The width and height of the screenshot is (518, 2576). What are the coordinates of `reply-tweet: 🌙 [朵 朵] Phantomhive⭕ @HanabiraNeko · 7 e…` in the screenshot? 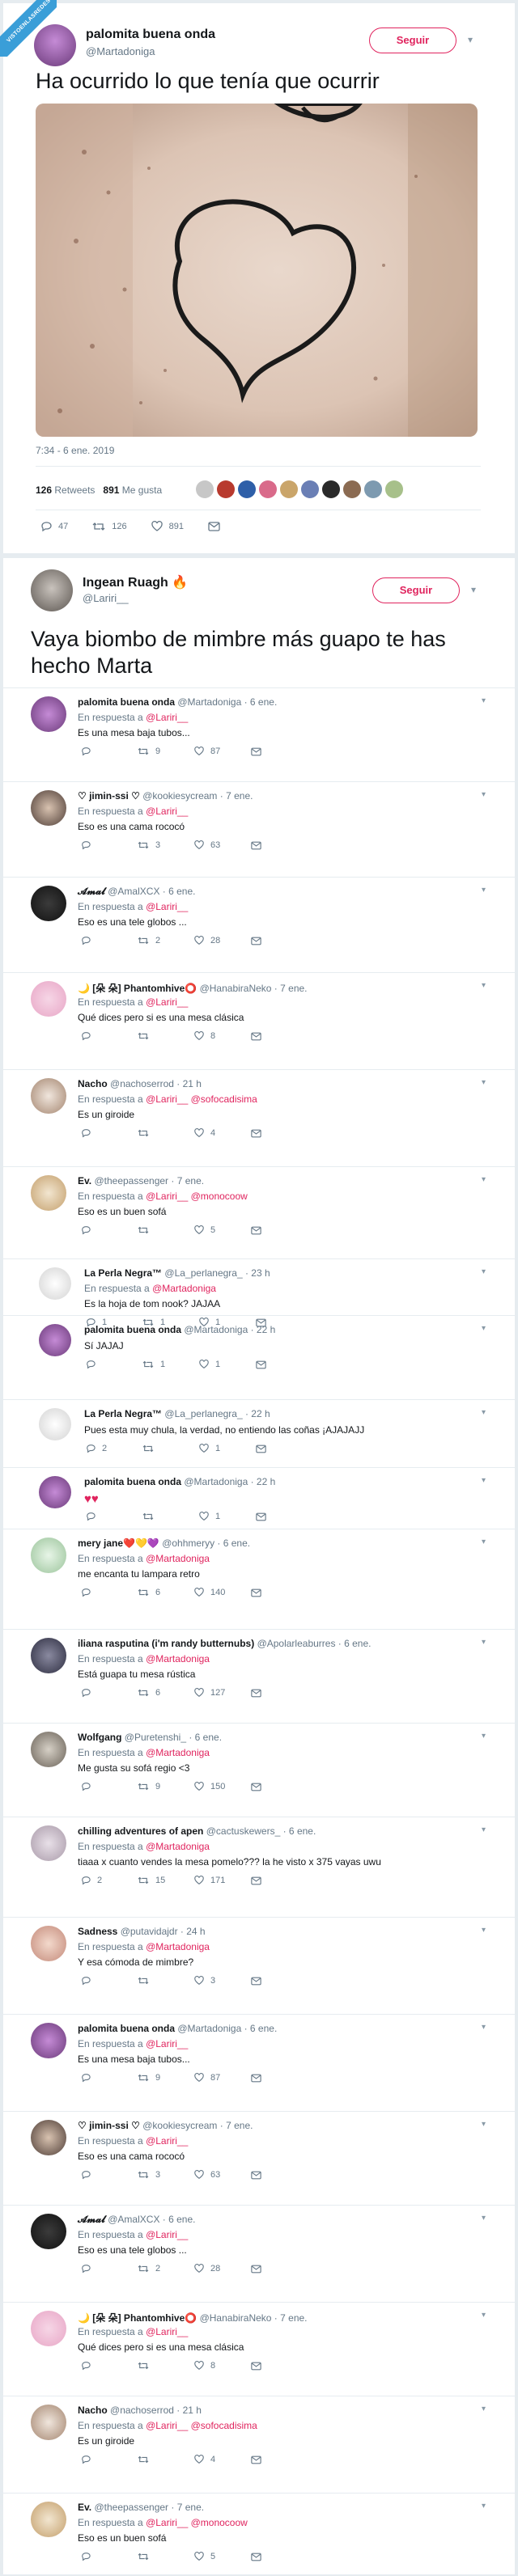 It's located at (259, 2349).